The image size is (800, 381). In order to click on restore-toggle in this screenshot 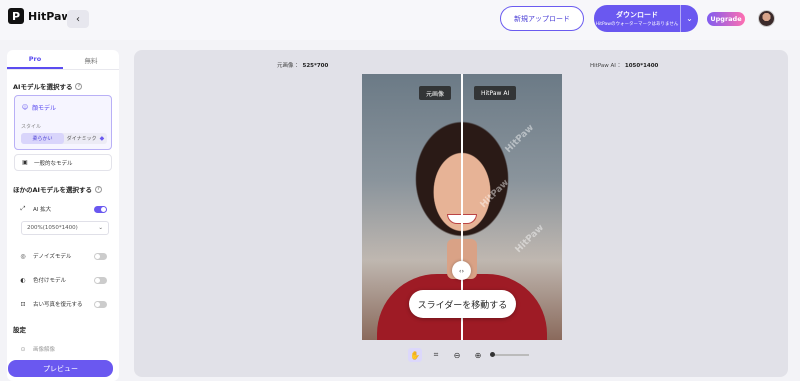, I will do `click(100, 304)`.